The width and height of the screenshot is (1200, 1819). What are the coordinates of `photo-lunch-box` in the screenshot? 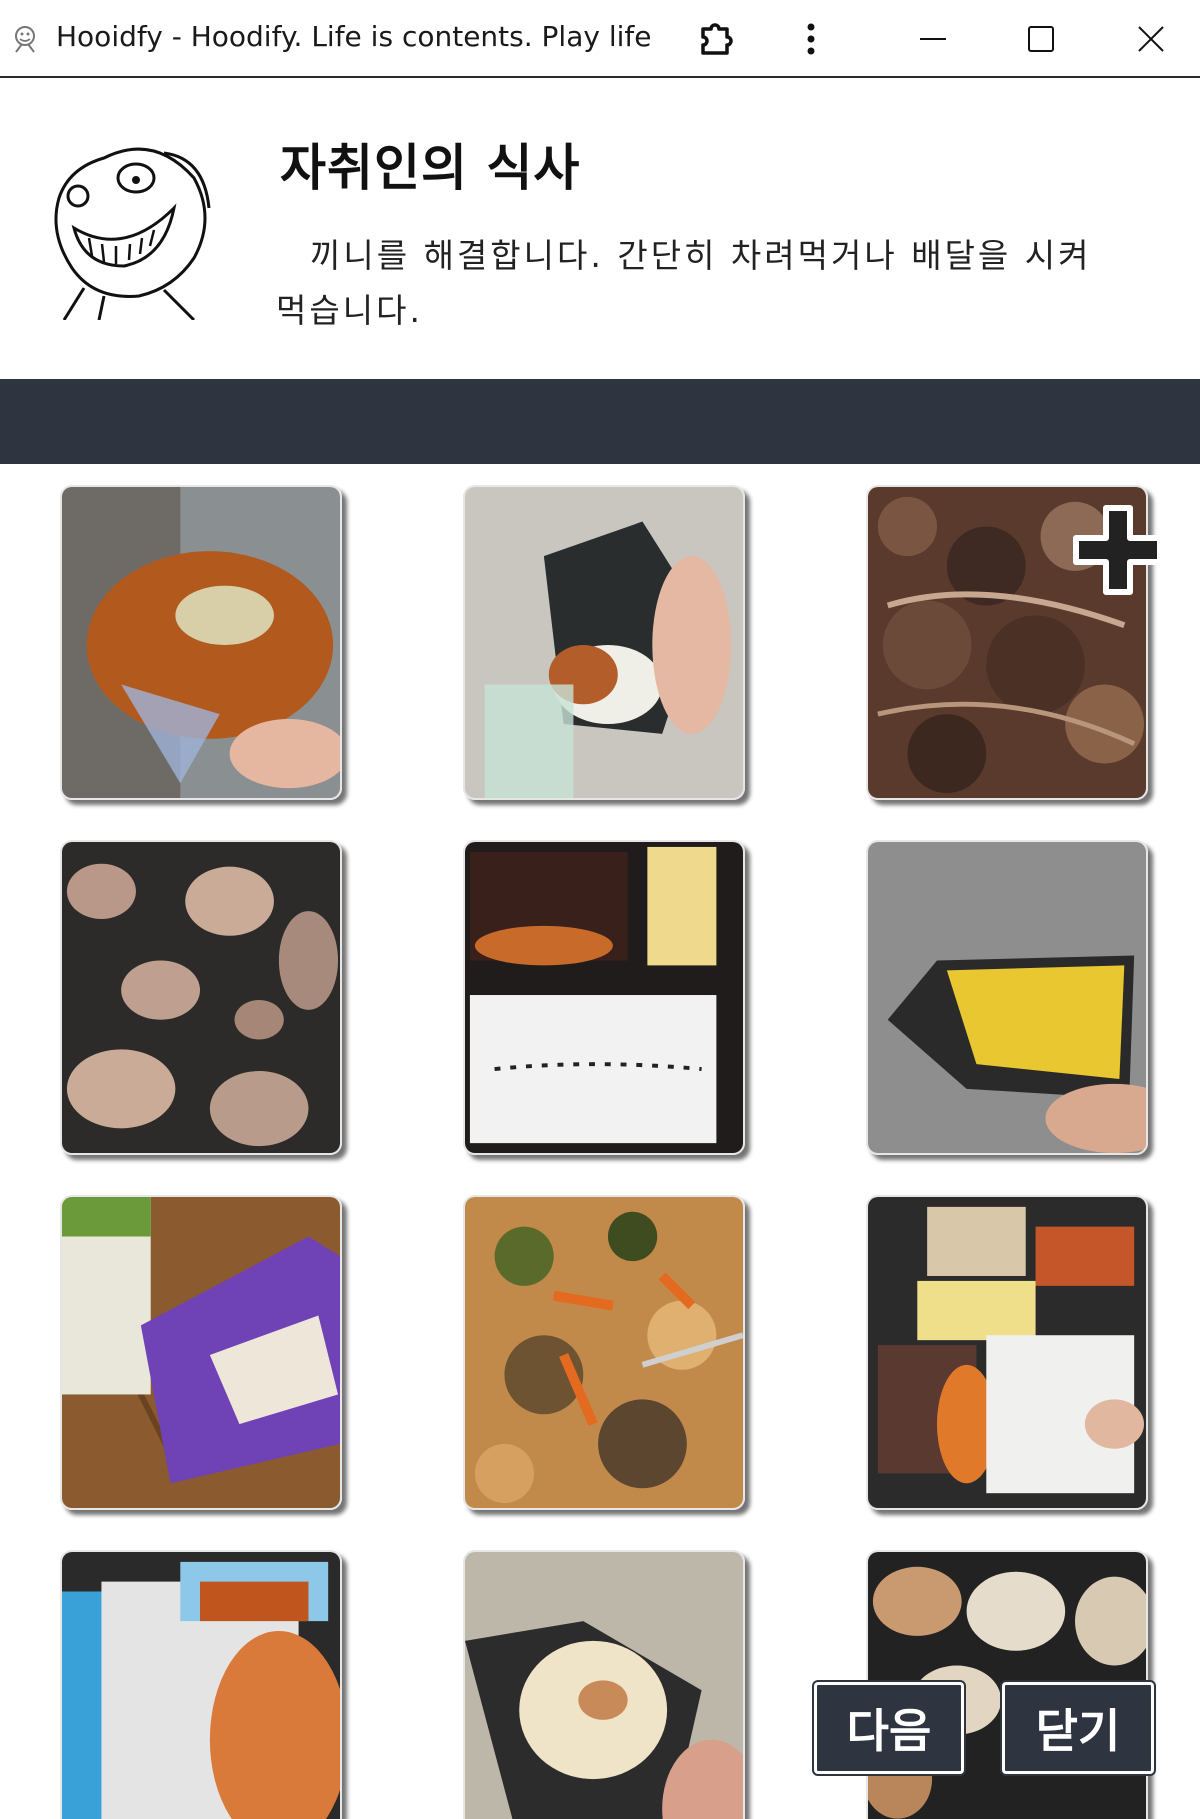 It's located at (1007, 1352).